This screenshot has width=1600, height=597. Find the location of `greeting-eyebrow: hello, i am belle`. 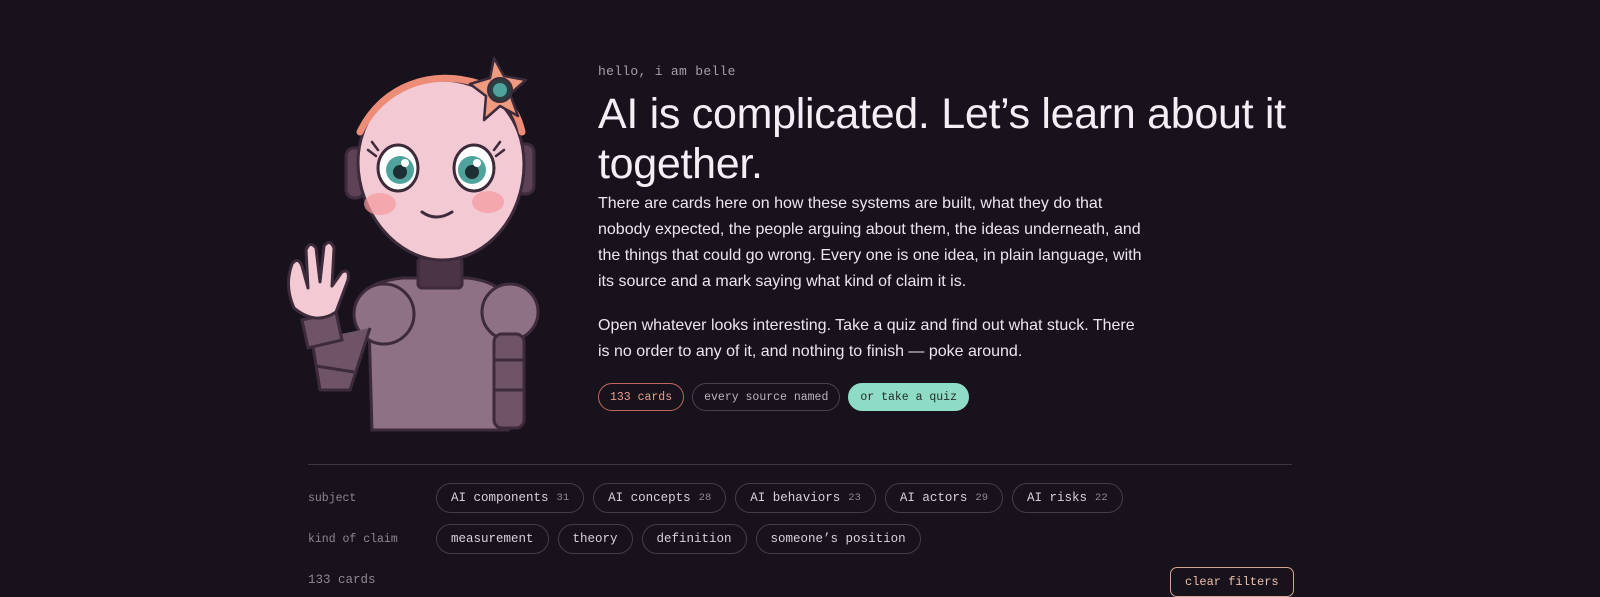

greeting-eyebrow: hello, i am belle is located at coordinates (667, 71).